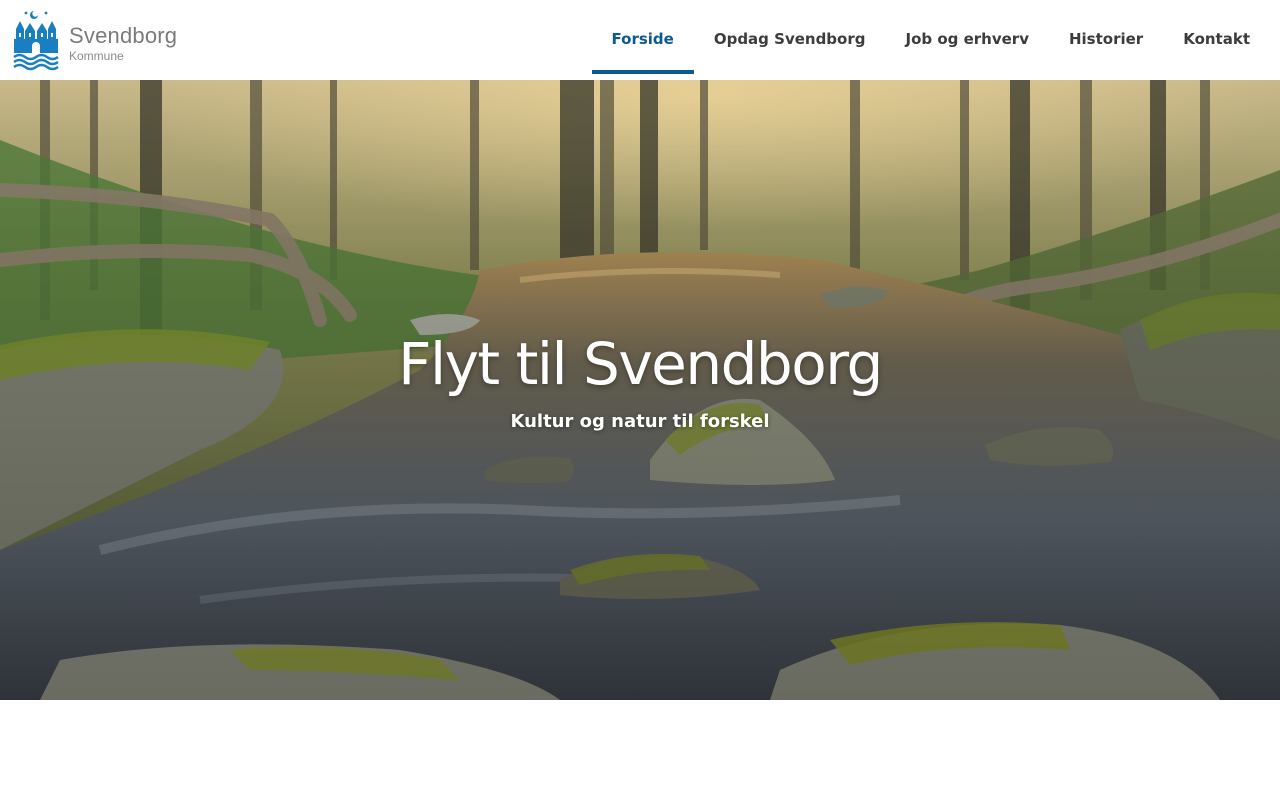 This screenshot has width=1280, height=800. What do you see at coordinates (640, 750) in the screenshot?
I see `page-content-area` at bounding box center [640, 750].